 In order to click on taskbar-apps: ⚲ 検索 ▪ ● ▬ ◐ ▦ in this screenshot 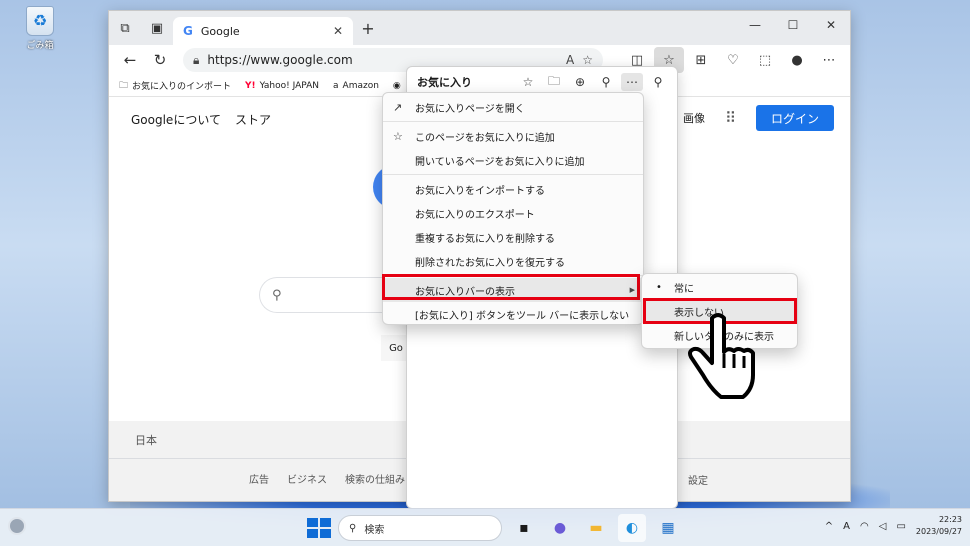, I will do `click(493, 528)`.